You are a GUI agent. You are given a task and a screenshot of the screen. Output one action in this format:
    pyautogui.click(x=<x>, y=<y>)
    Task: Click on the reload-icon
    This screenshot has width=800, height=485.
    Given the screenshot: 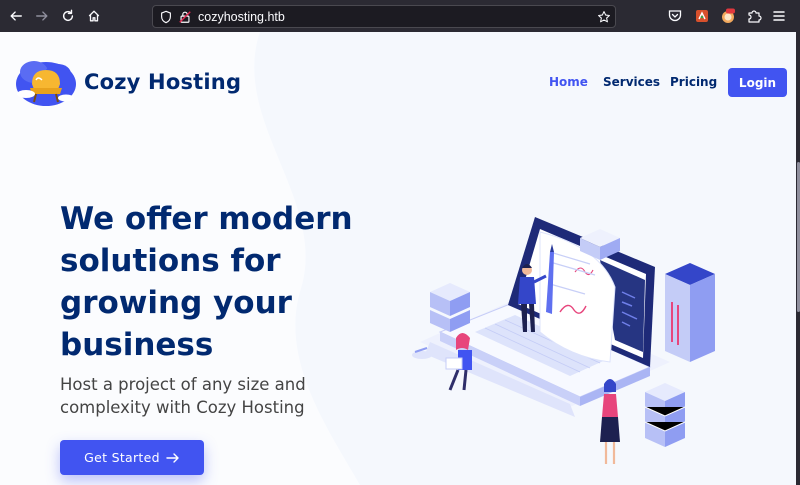 What is the action you would take?
    pyautogui.click(x=68, y=15)
    